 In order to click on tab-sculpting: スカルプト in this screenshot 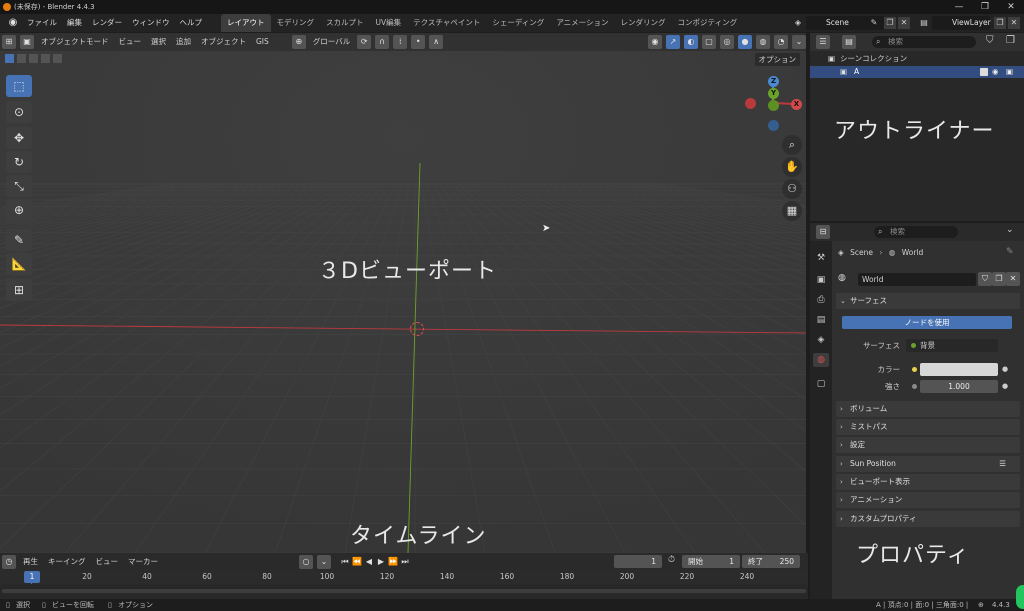, I will do `click(345, 23)`.